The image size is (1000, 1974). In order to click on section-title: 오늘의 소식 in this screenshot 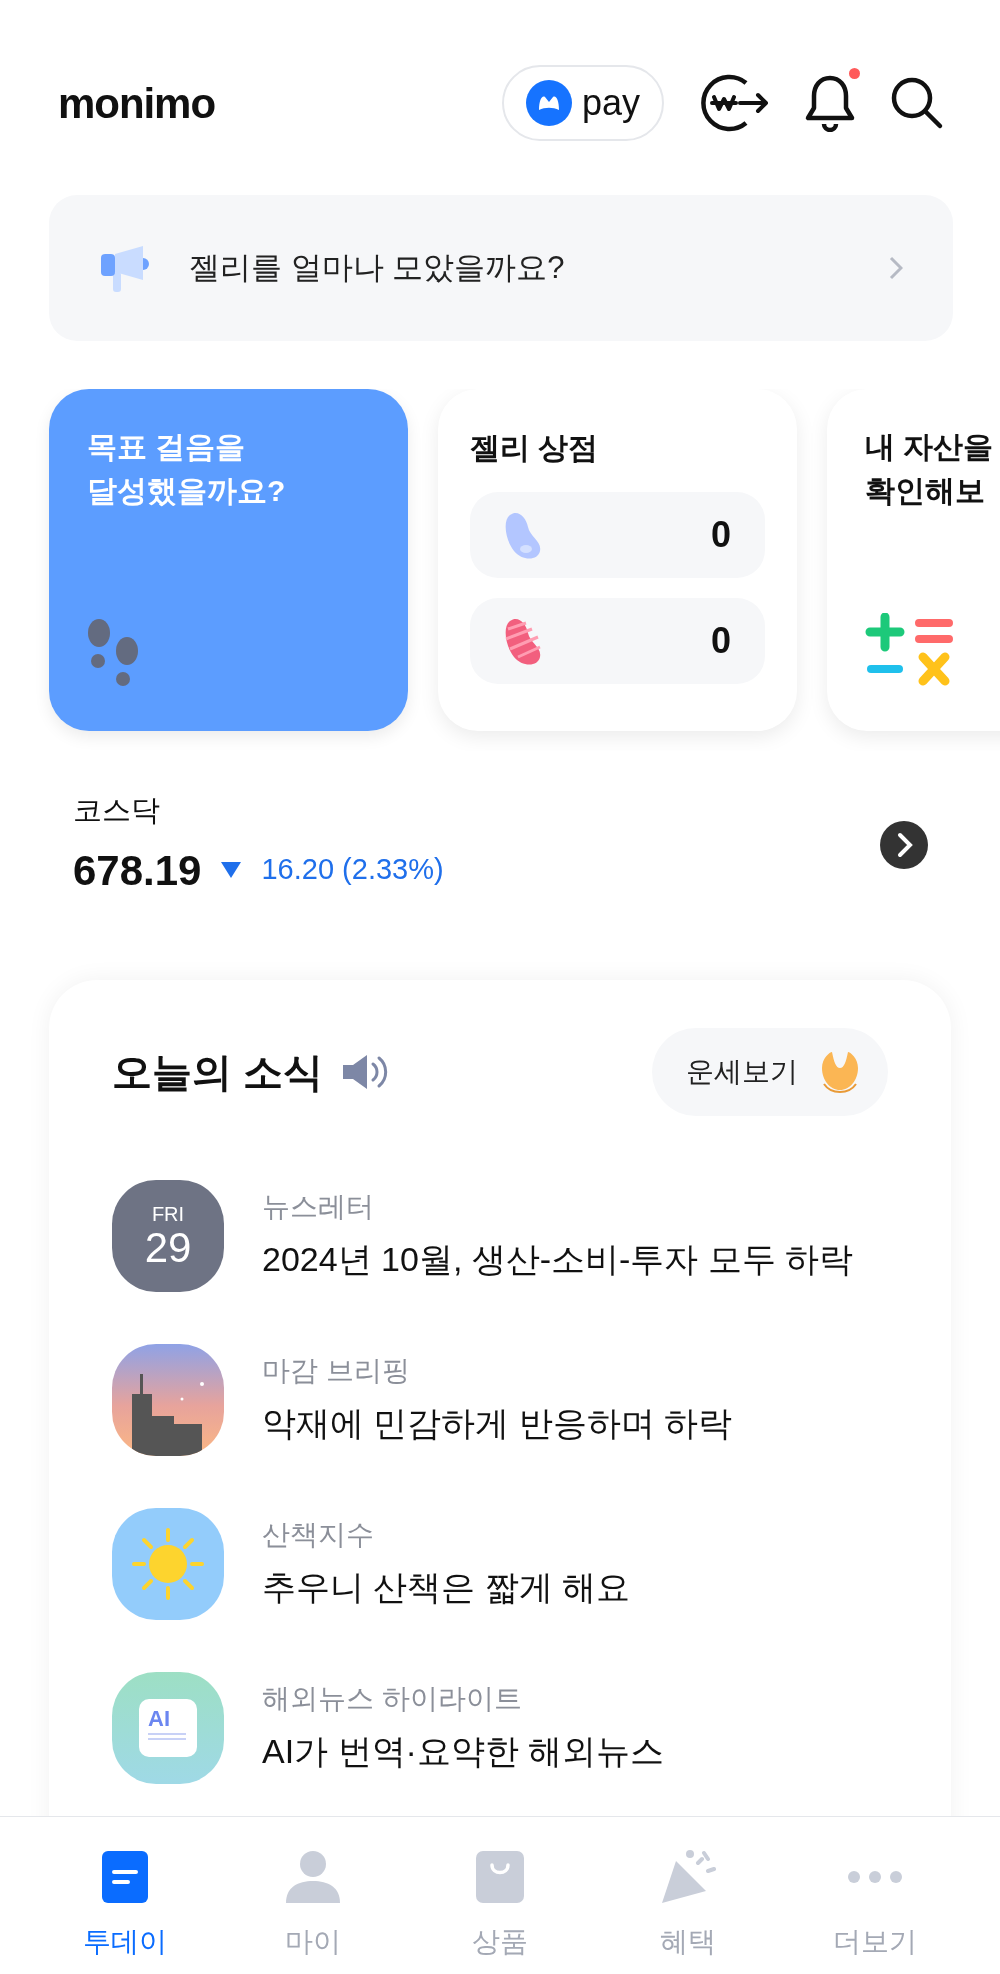, I will do `click(218, 1072)`.